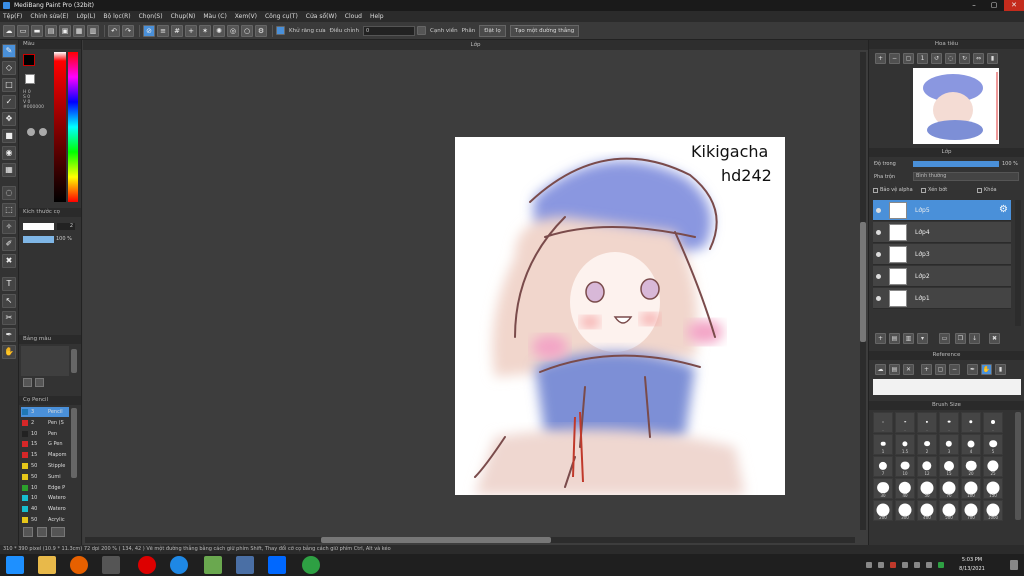  What do you see at coordinates (149, 30) in the screenshot?
I see `snap-off-icon: ⊘` at bounding box center [149, 30].